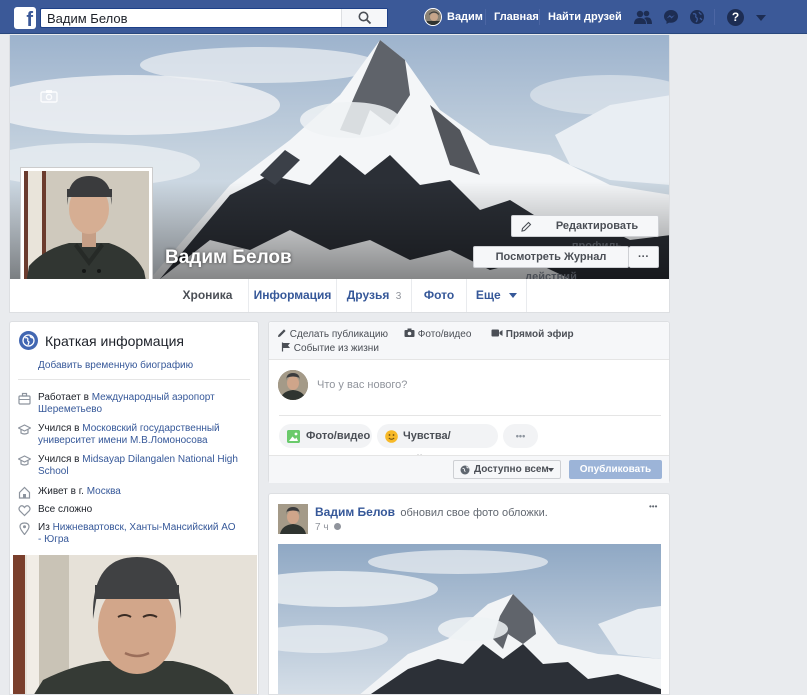  I want to click on search-input, so click(197, 18).